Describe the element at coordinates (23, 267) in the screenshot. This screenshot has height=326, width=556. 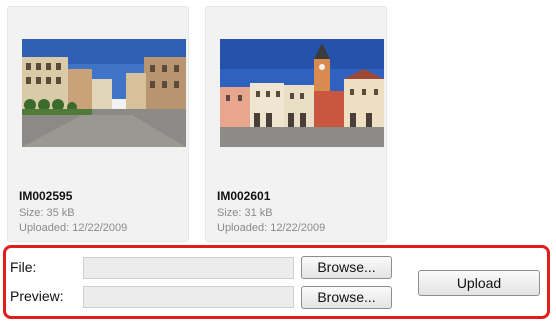
I see `file-label: File:` at that location.